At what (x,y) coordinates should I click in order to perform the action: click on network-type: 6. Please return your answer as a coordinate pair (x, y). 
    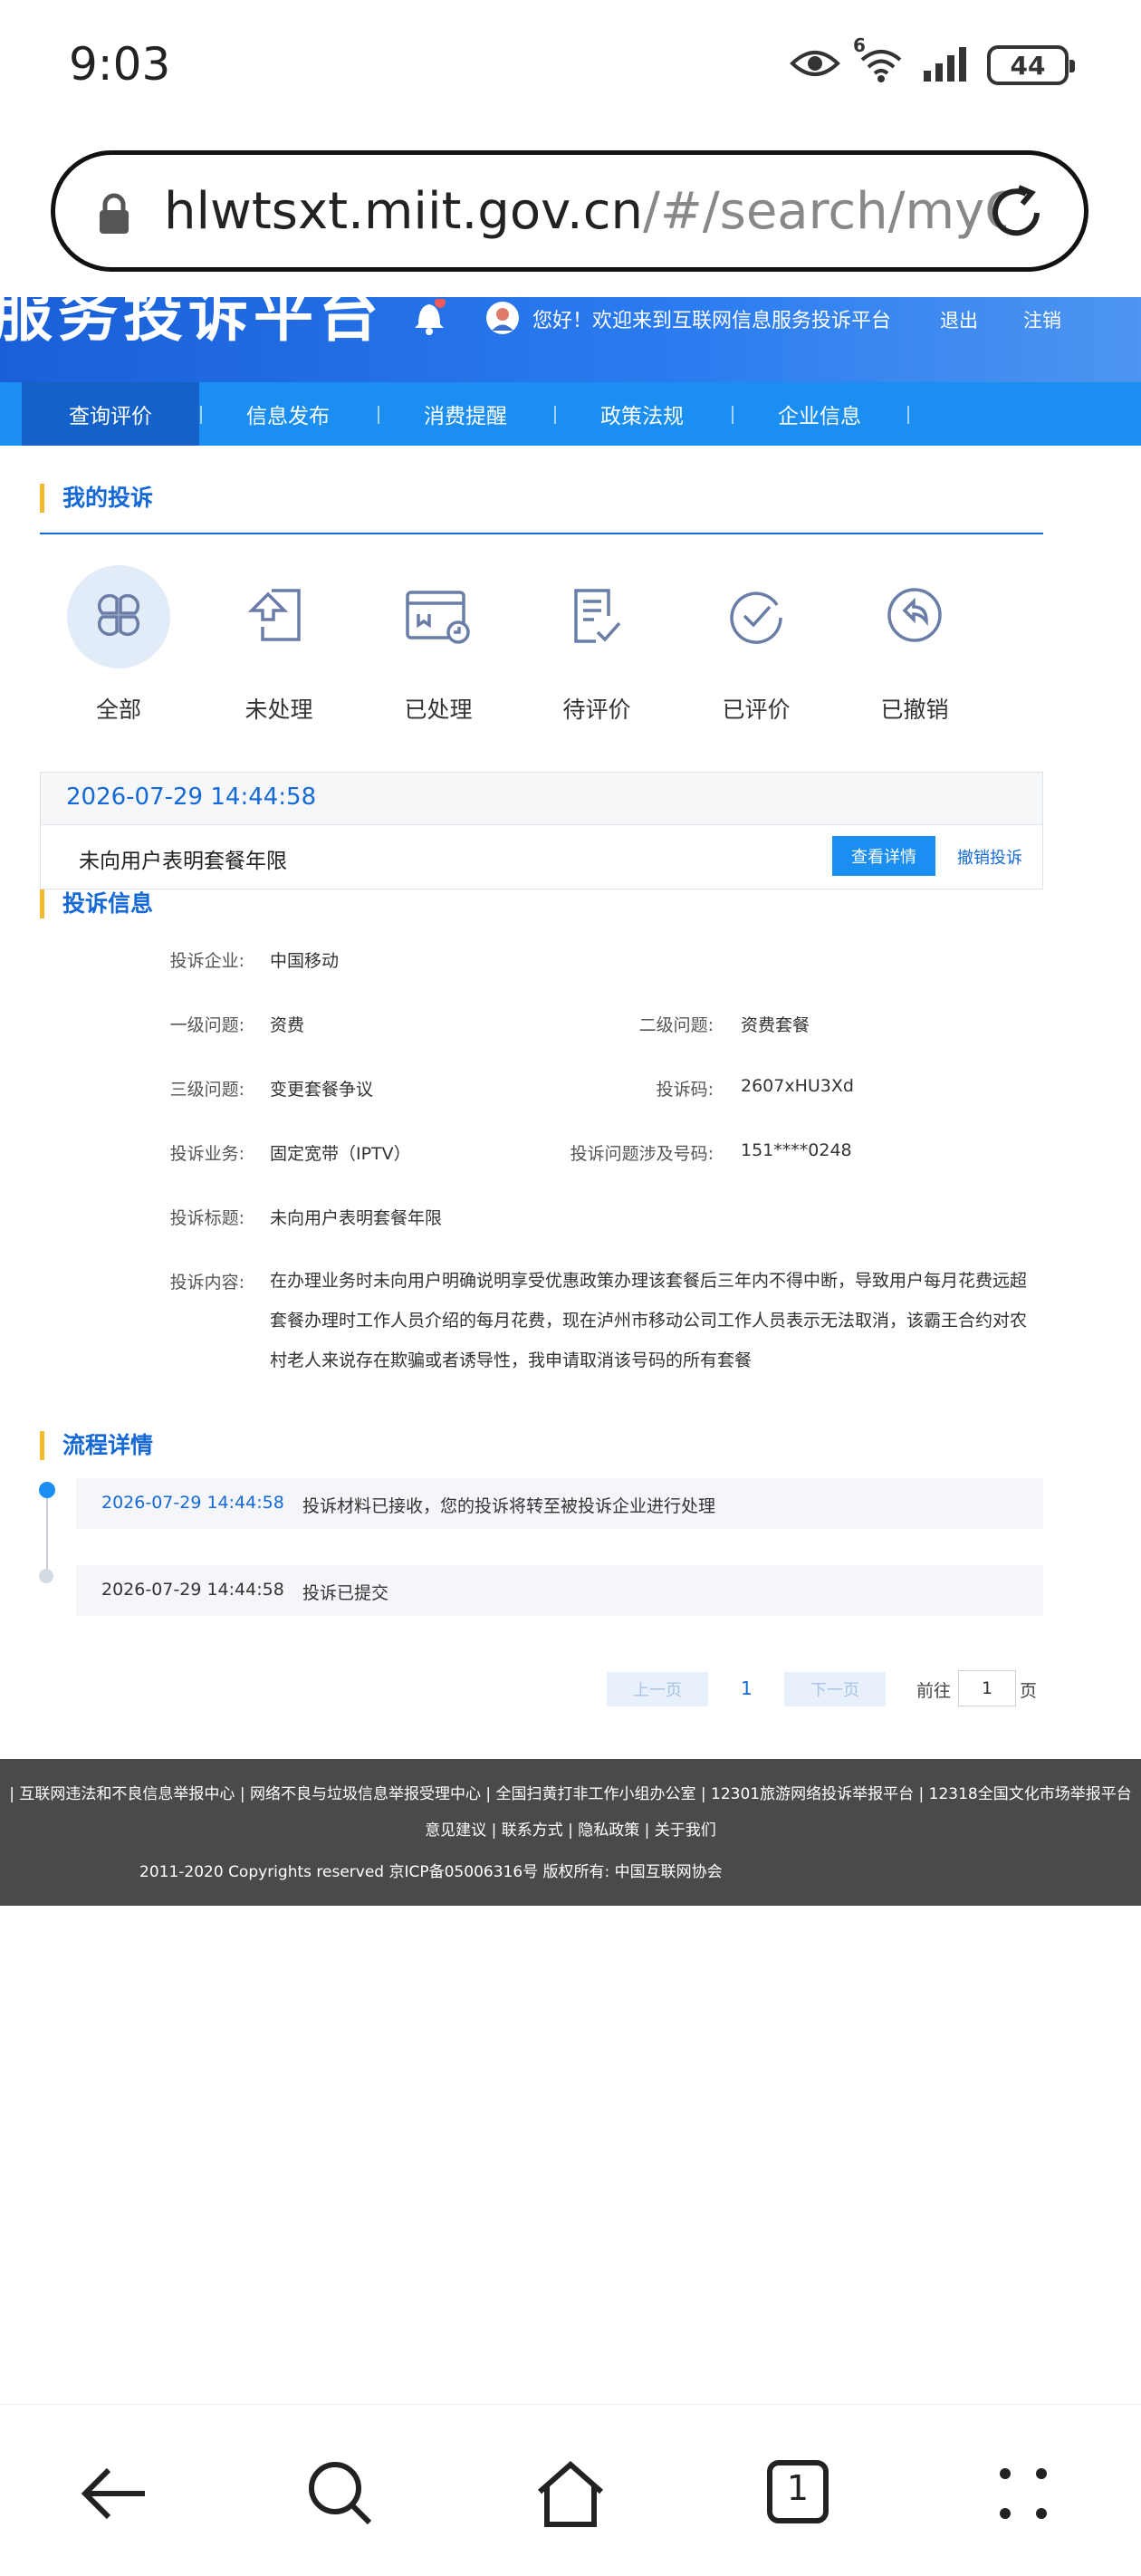
    Looking at the image, I should click on (860, 45).